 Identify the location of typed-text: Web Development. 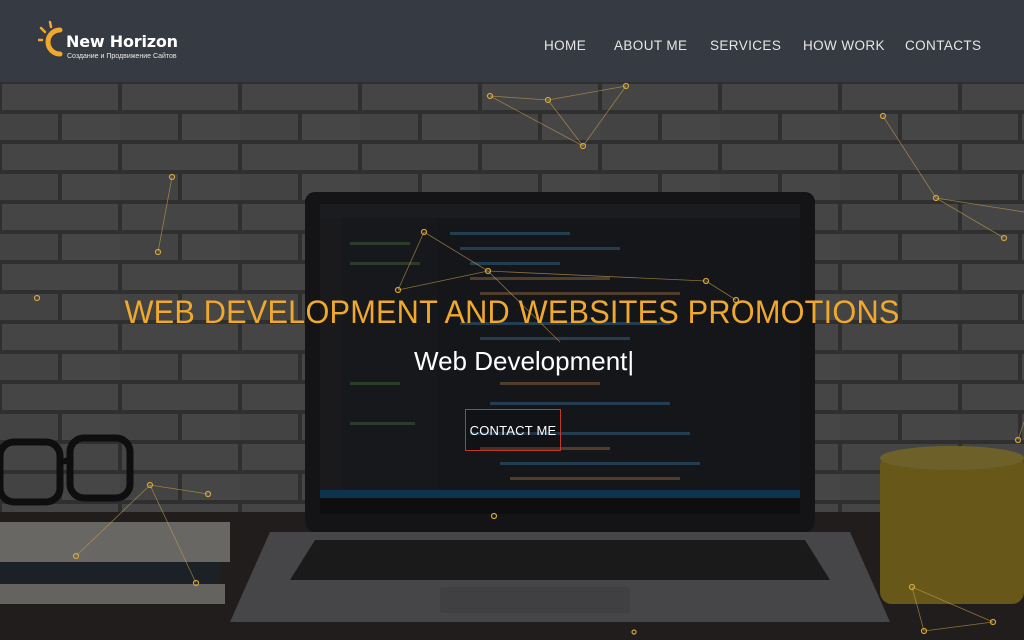
(521, 361).